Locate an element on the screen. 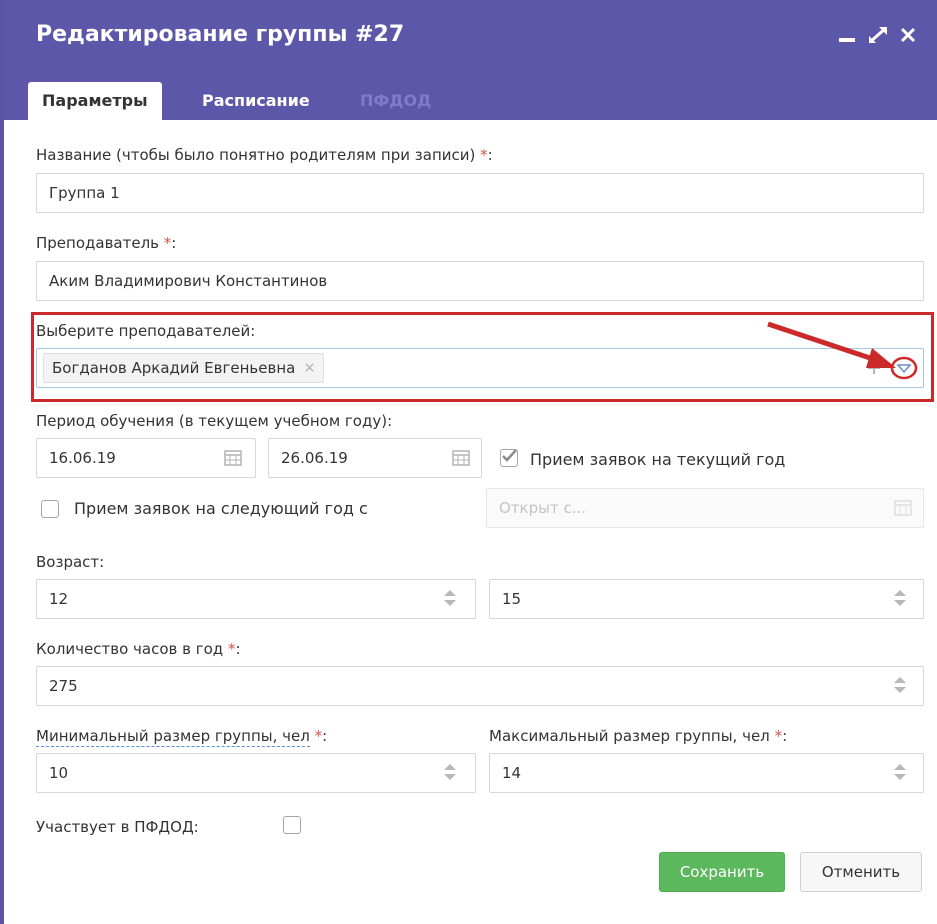 This screenshot has width=937, height=924. tab-parameters: Параметры is located at coordinates (95, 101).